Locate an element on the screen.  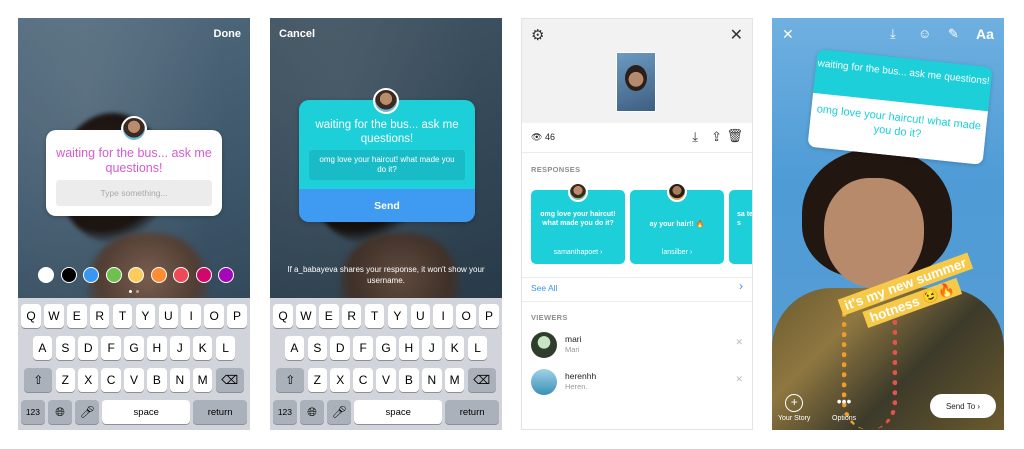
question-text: waiting for the bus... ask me questions! is located at coordinates (134, 161).